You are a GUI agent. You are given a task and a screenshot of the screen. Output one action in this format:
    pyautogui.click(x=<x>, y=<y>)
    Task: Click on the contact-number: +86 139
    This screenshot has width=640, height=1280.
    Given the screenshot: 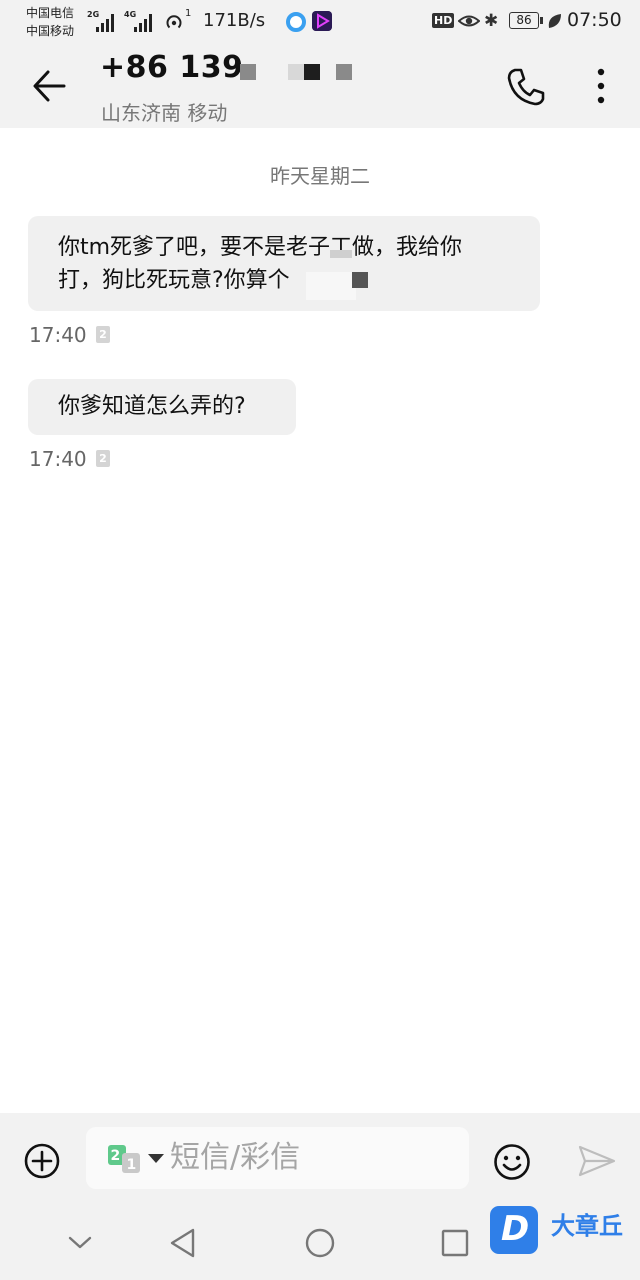 What is the action you would take?
    pyautogui.click(x=172, y=67)
    